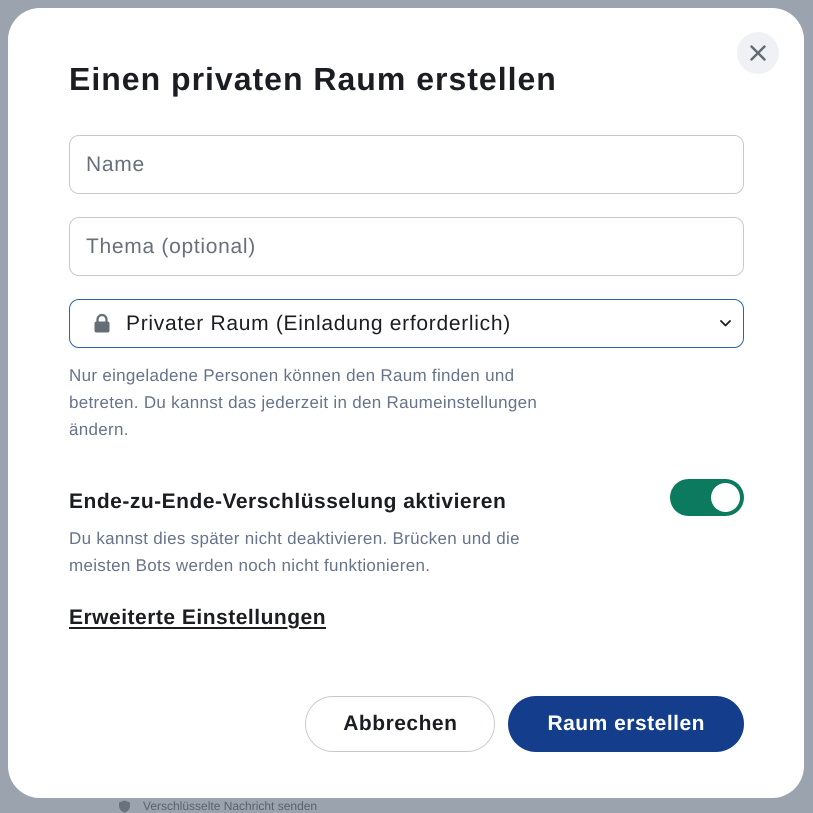 The width and height of the screenshot is (813, 813). Describe the element at coordinates (400, 724) in the screenshot. I see `cancel-button: Abbrechen` at that location.